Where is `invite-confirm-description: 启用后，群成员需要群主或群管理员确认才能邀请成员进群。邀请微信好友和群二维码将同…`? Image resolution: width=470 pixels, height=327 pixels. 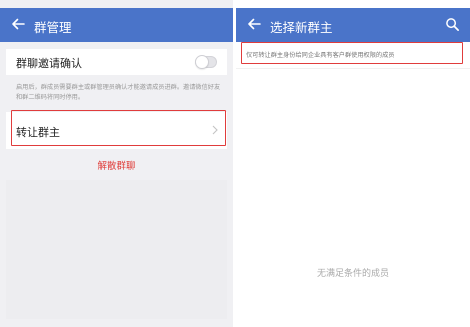
invite-confirm-description: 启用后，群成员需要群主或群管理员确认才能邀请成员进群。邀请微信好友和群二维码将同… is located at coordinates (118, 92).